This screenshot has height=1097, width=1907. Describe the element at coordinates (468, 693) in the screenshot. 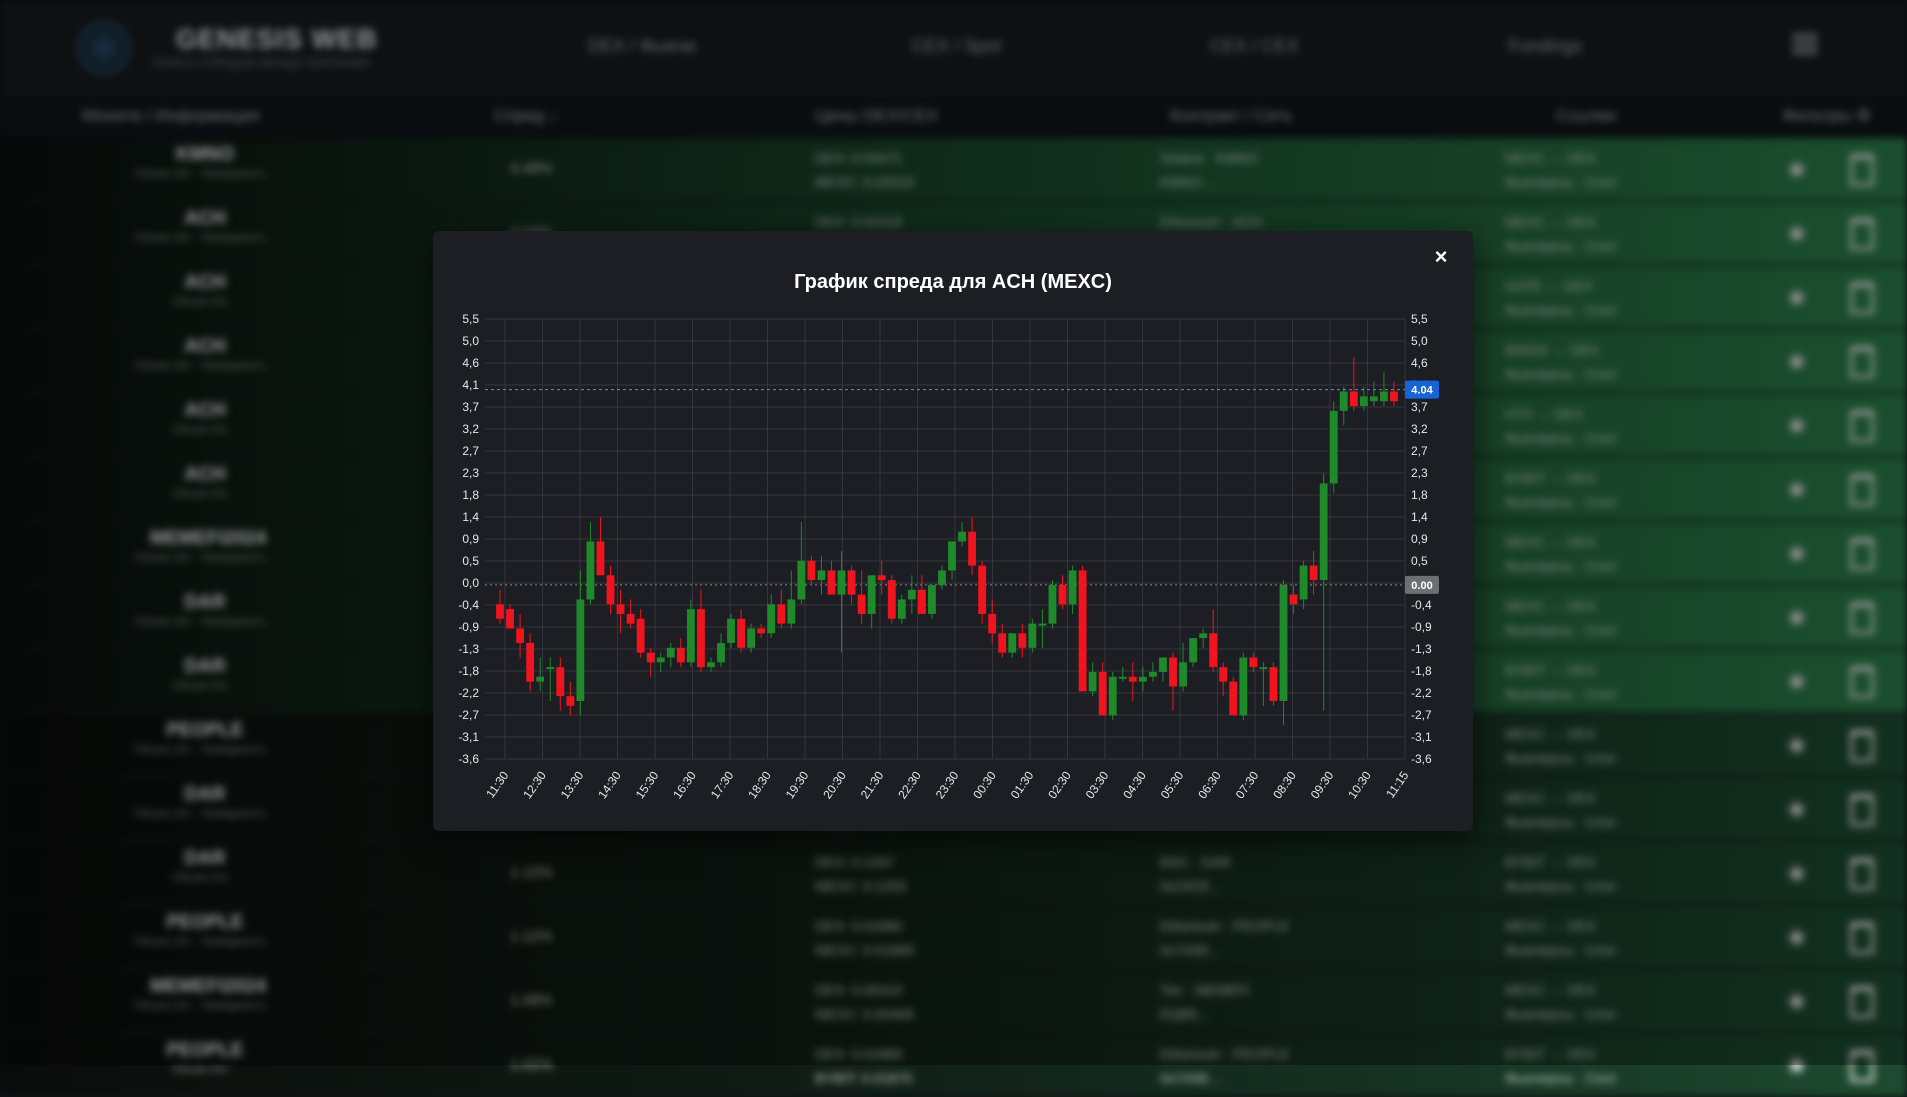

I see `y-tick-label-left: -2,2` at that location.